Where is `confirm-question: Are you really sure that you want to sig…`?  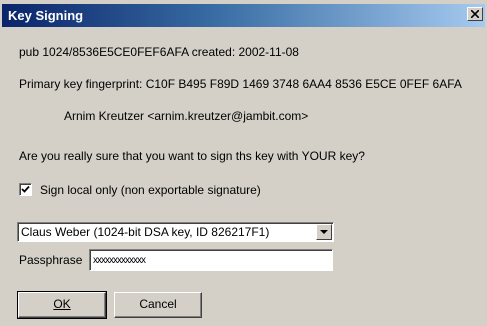
confirm-question: Are you really sure that you want to sig… is located at coordinates (192, 156).